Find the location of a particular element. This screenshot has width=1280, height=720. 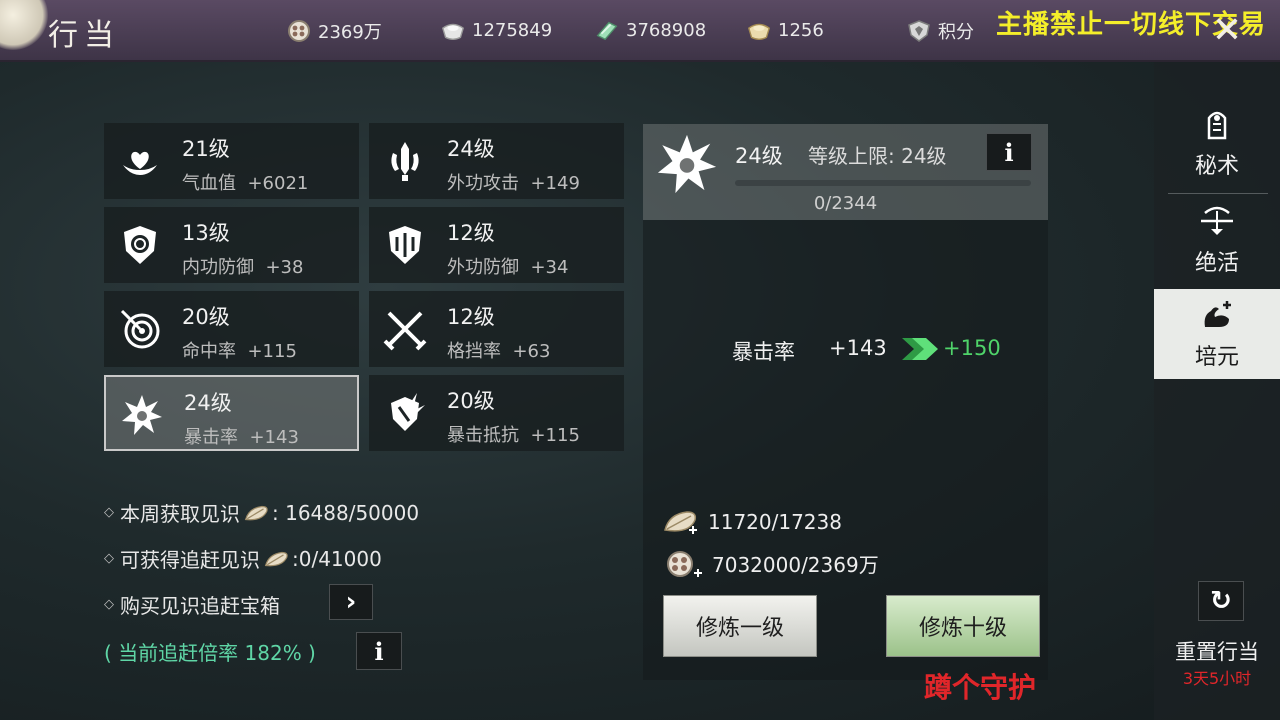

sidebar-item-cultivate: 培元 is located at coordinates (1217, 334).